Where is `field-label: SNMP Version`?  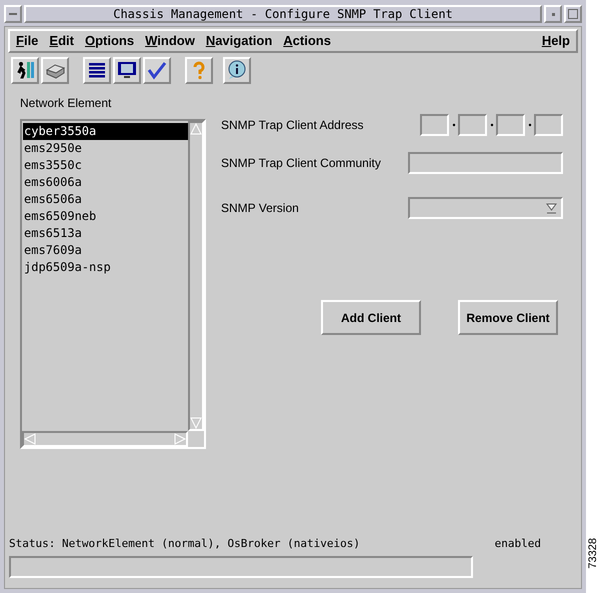
field-label: SNMP Version is located at coordinates (260, 208).